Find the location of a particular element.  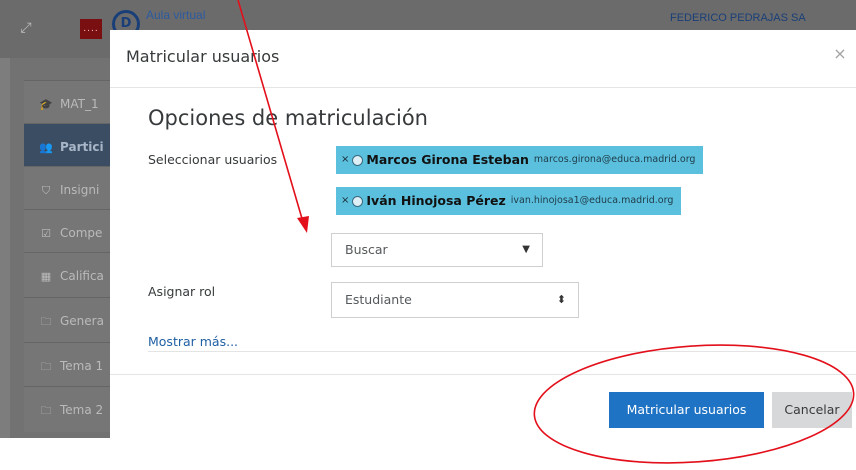

sidebar-item-topic-2: 🗀 Tema 2 is located at coordinates (67, 409).